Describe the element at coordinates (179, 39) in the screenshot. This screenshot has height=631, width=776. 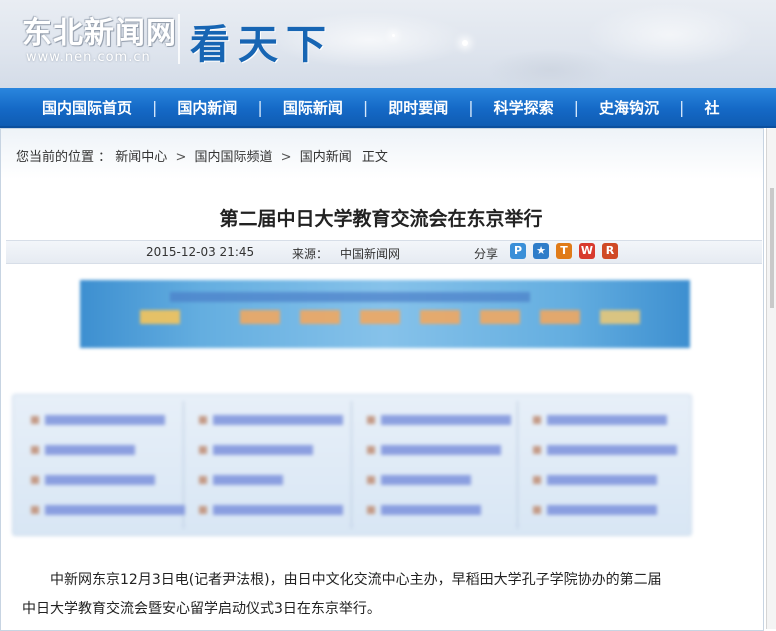
I see `logo-divider` at that location.